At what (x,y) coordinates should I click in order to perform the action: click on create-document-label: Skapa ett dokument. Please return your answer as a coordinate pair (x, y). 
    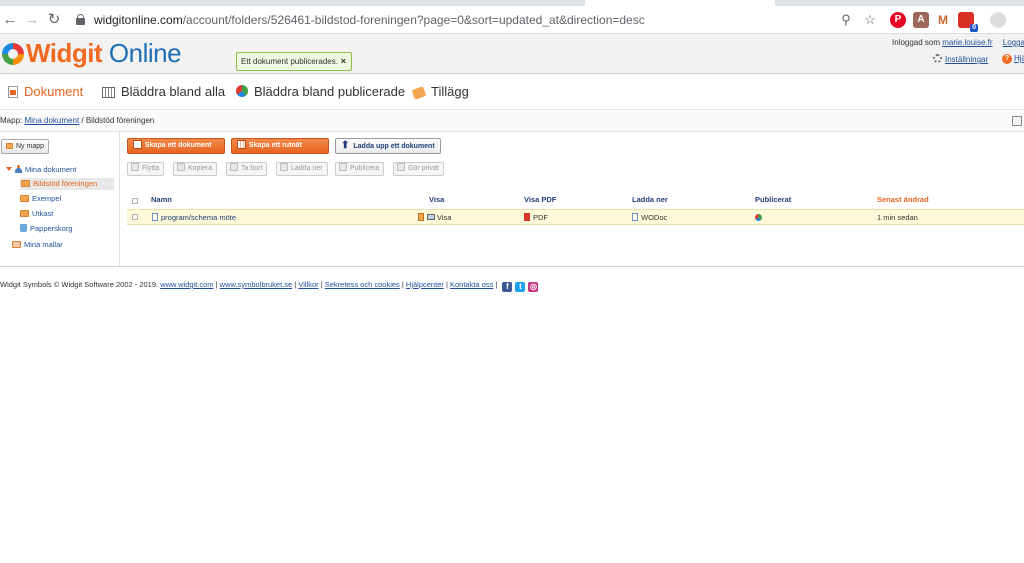
    Looking at the image, I should click on (178, 145).